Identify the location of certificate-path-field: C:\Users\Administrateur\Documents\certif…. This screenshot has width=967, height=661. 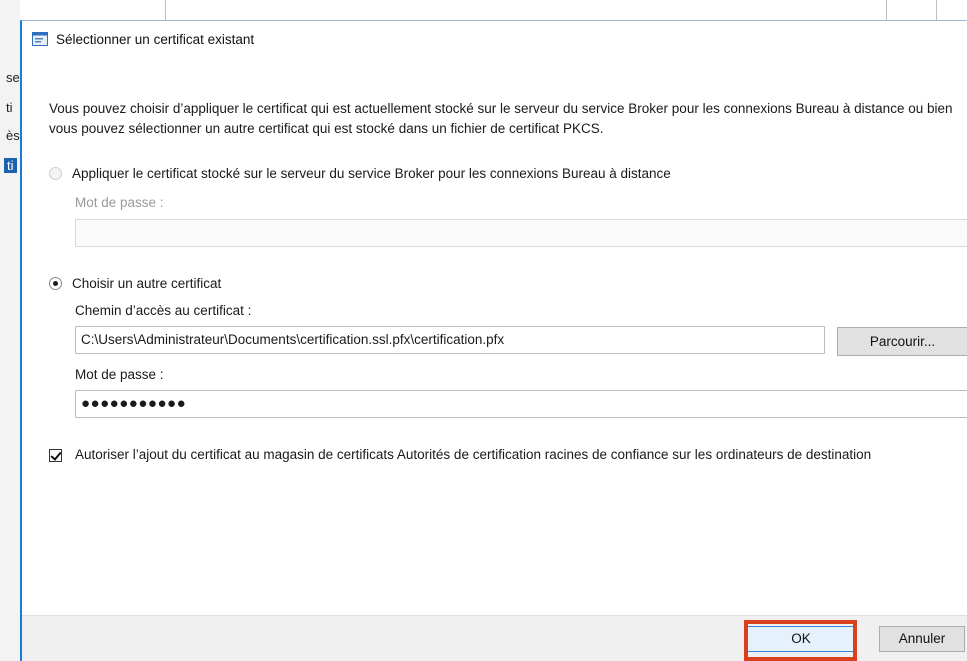
(450, 340).